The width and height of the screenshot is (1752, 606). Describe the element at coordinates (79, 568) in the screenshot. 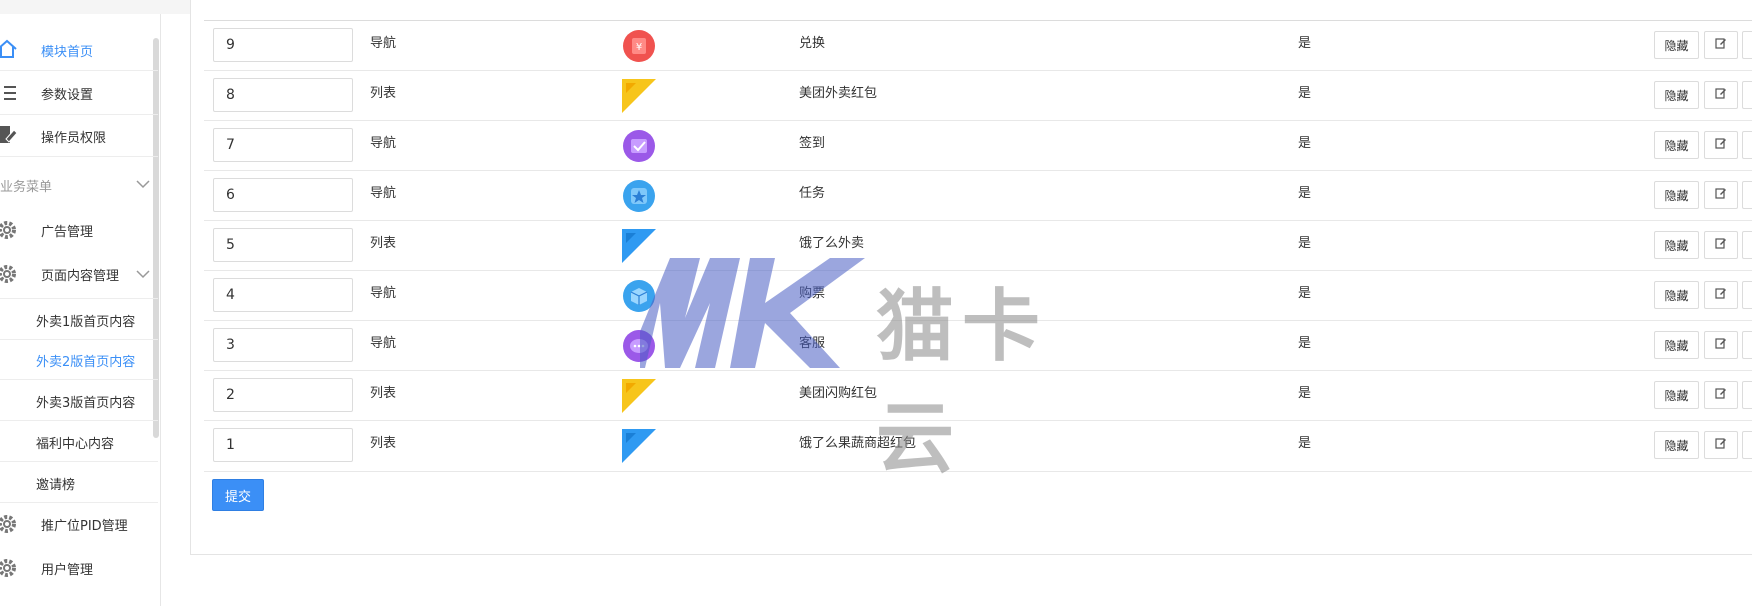

I see `sidebar-item-user-management: 用户管理` at that location.